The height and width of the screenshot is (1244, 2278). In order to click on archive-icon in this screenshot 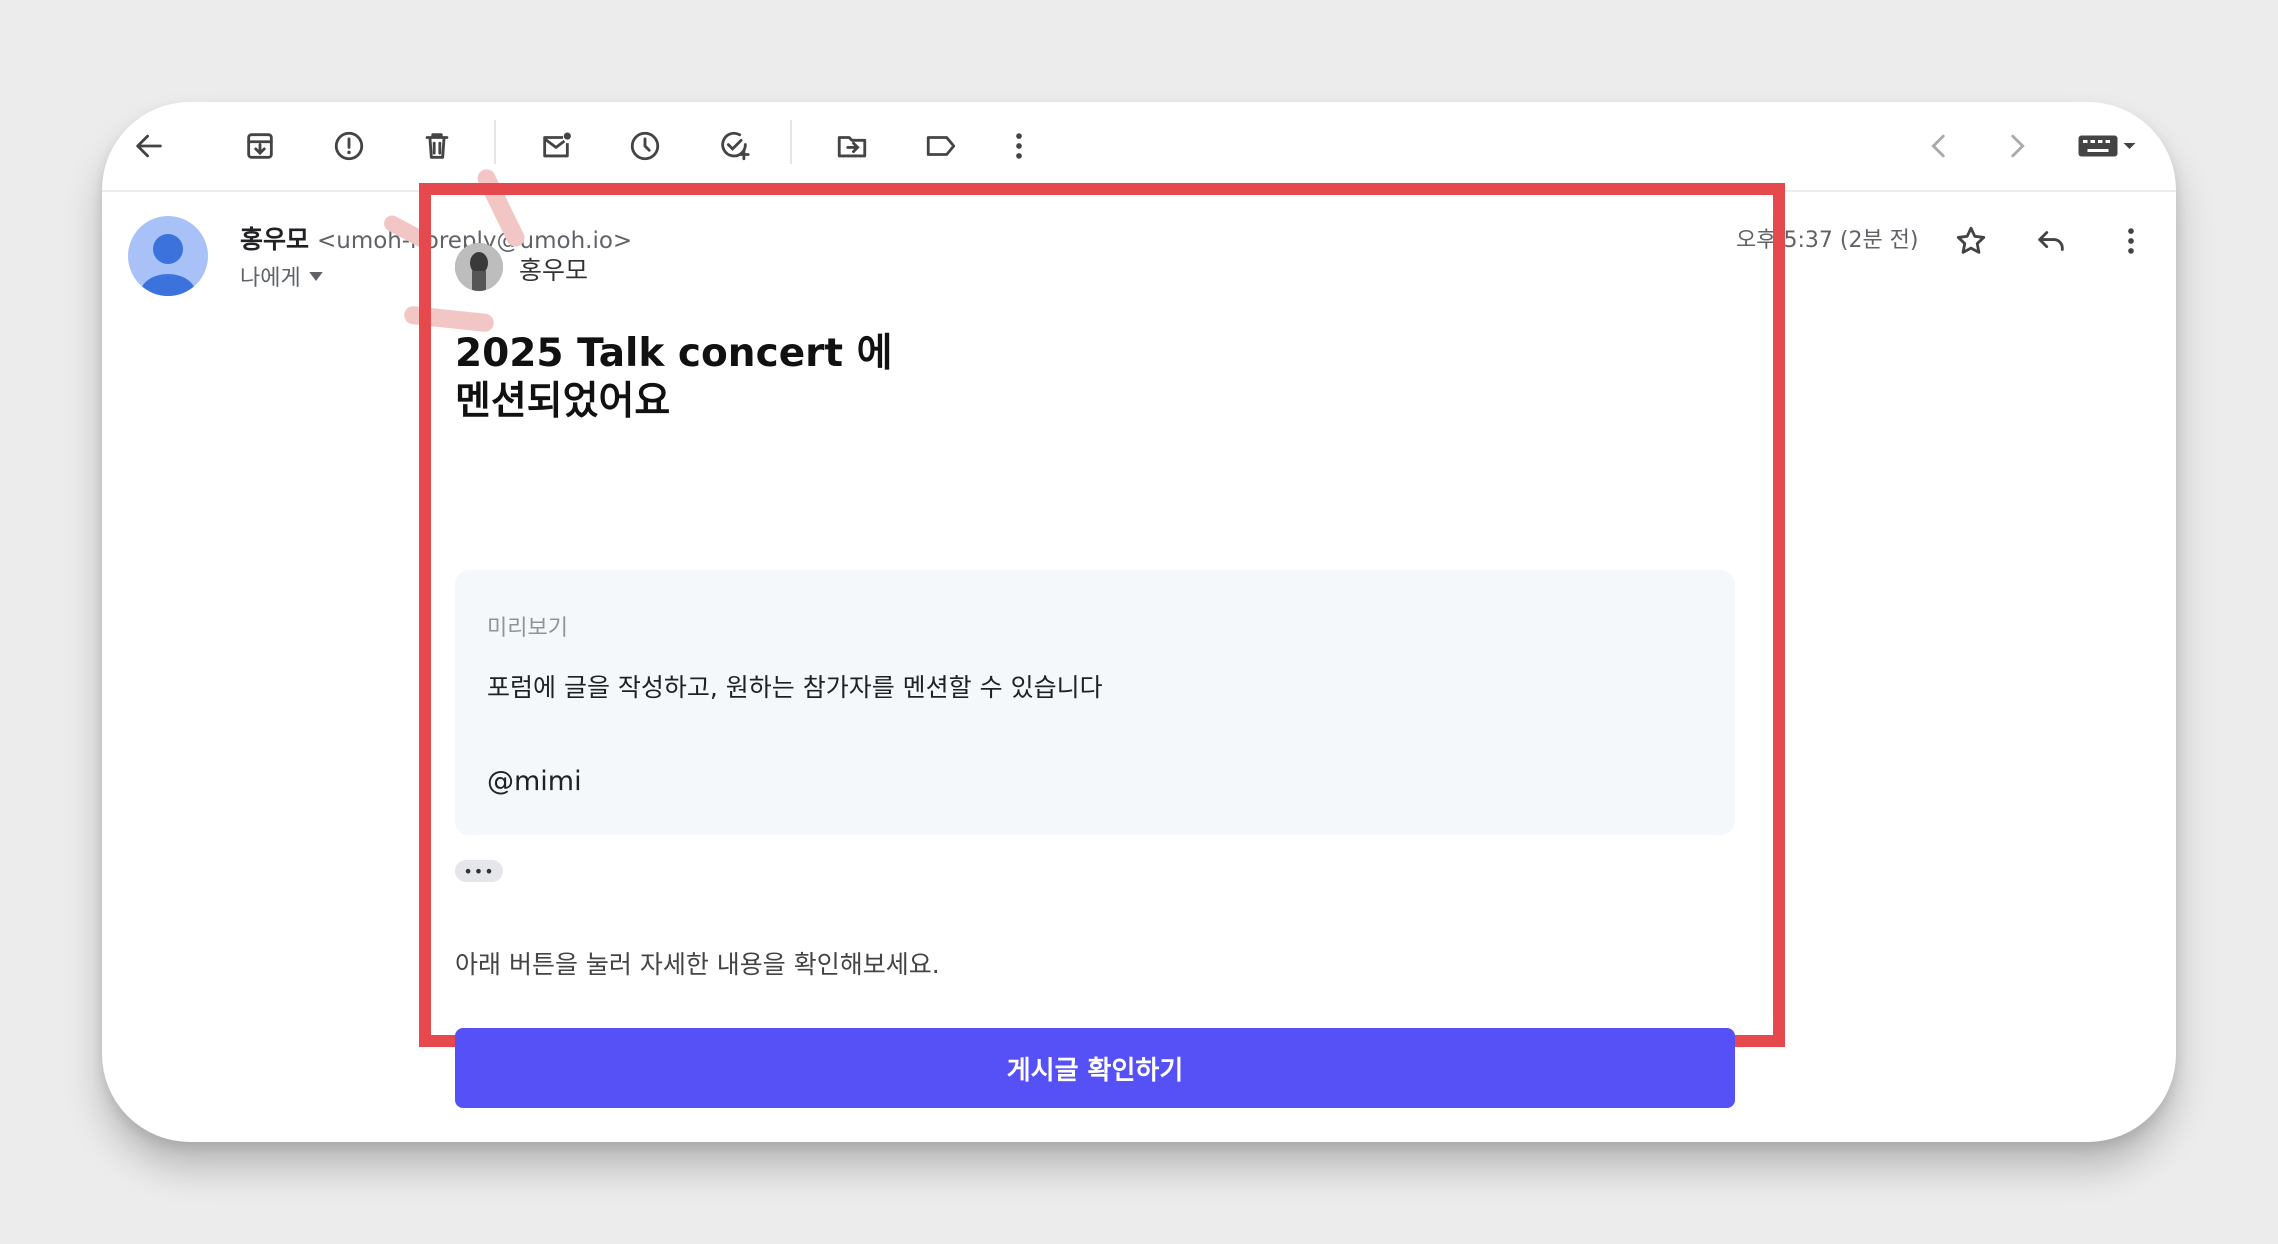, I will do `click(260, 146)`.